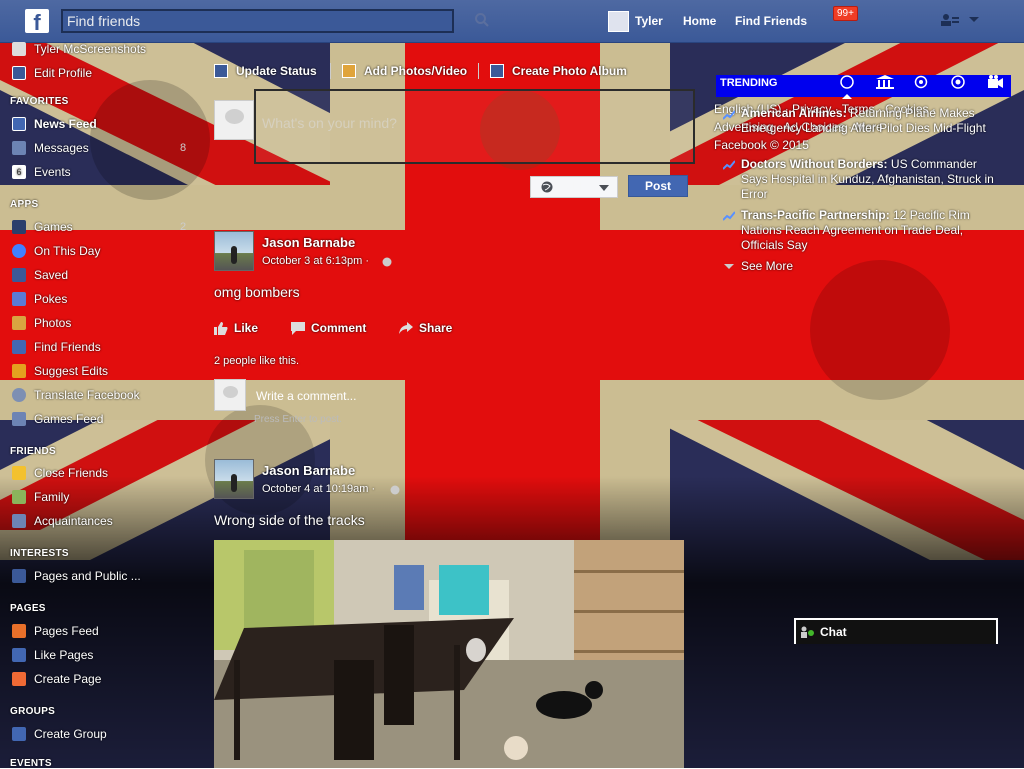  What do you see at coordinates (995, 82) in the screenshot?
I see `entertainment-icon` at bounding box center [995, 82].